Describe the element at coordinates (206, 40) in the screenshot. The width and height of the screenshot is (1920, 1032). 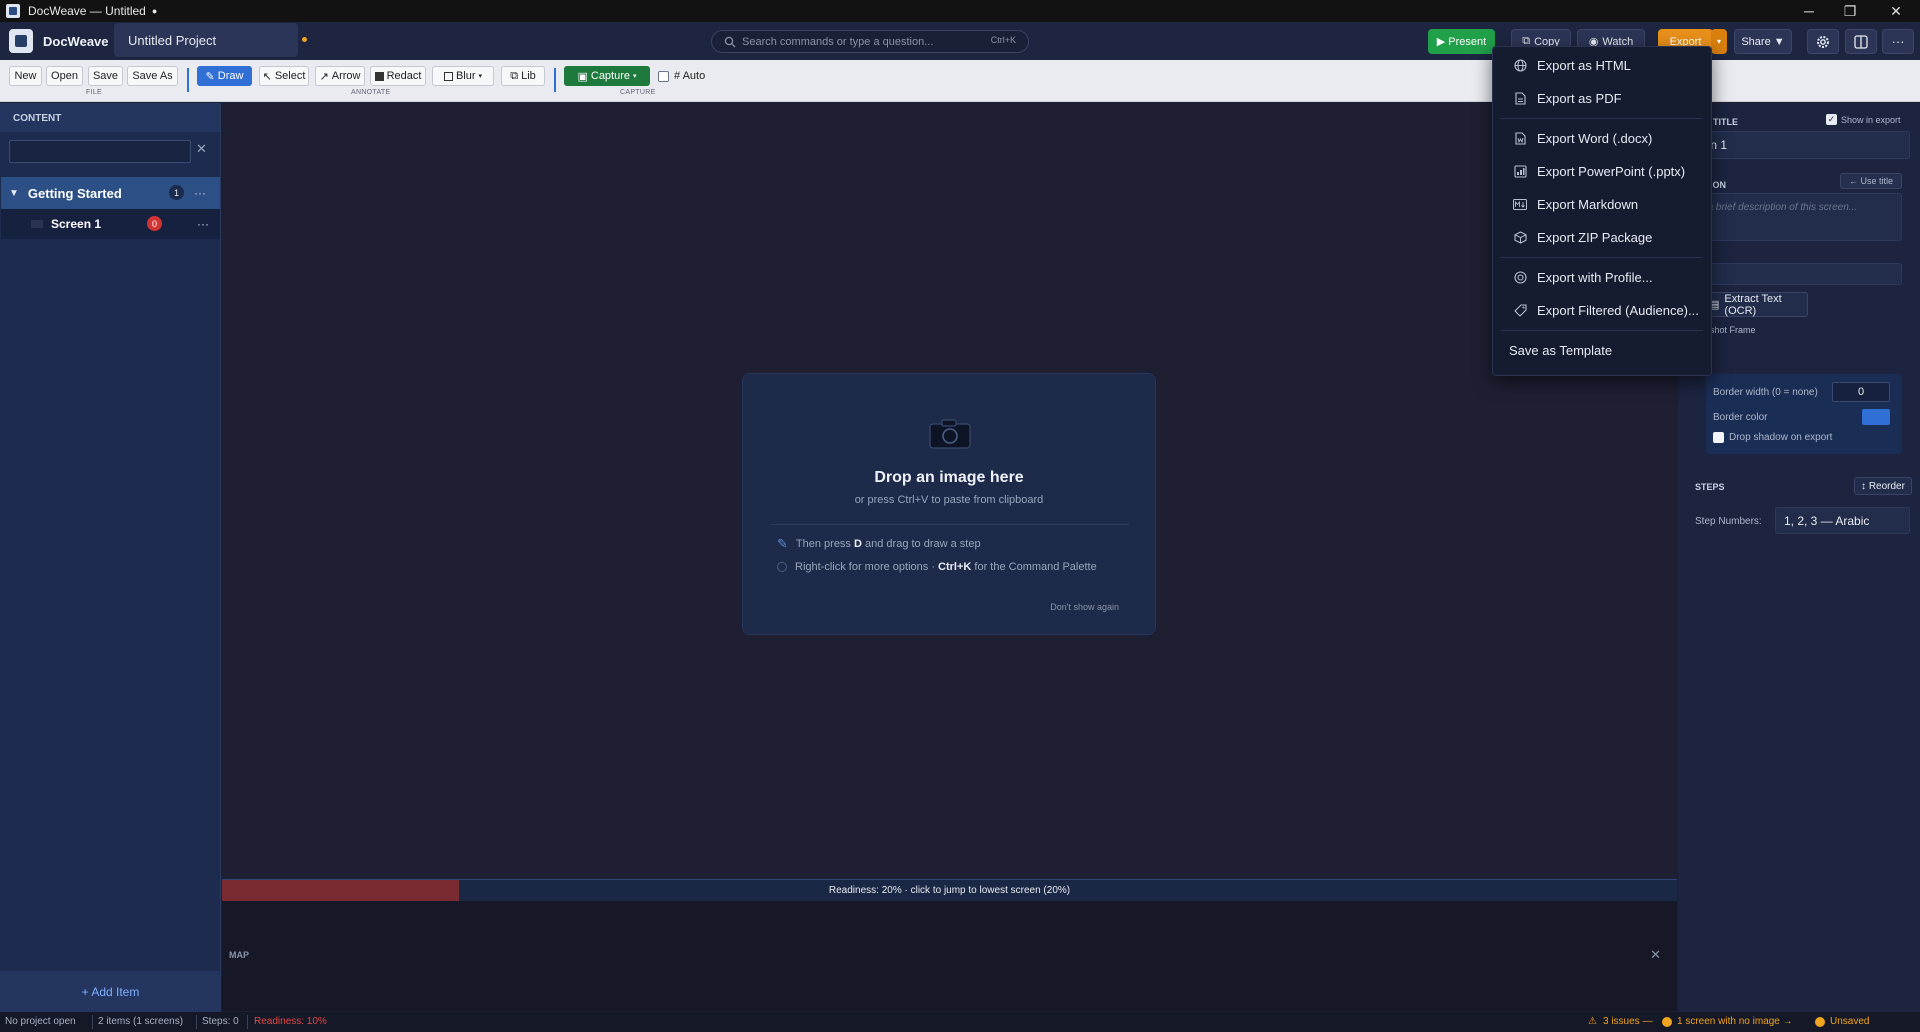
I see `project-tab: Untitled Project` at that location.